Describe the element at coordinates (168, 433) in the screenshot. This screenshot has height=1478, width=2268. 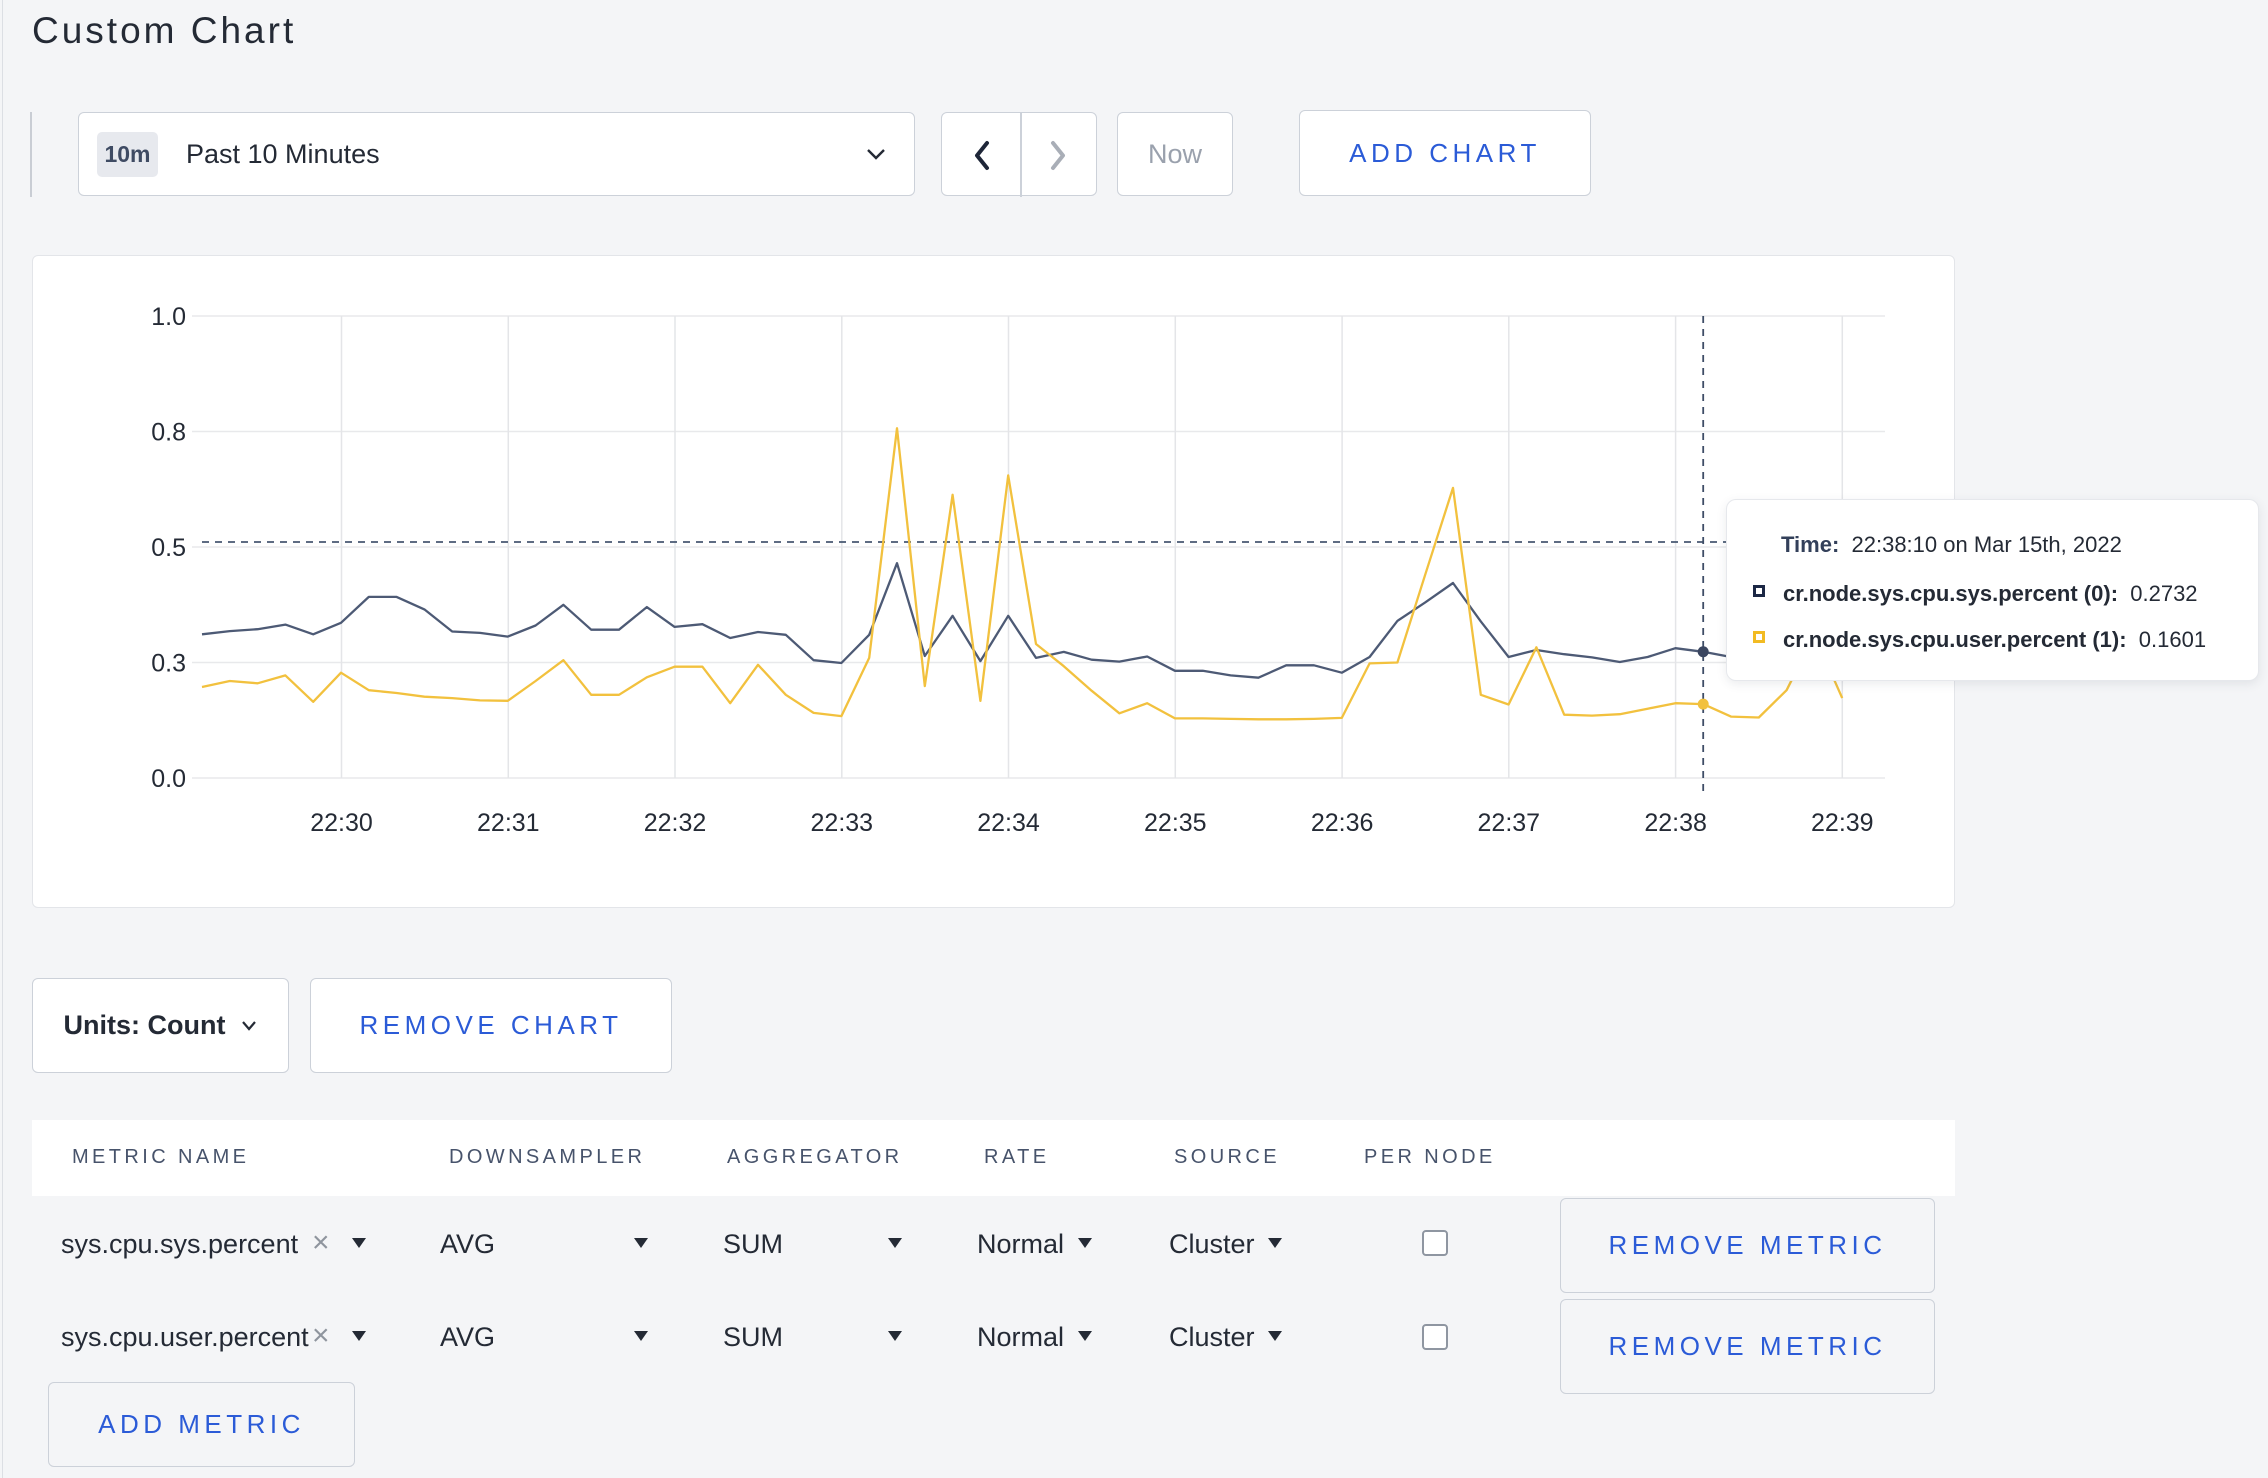
I see `svg-text: 0.8` at that location.